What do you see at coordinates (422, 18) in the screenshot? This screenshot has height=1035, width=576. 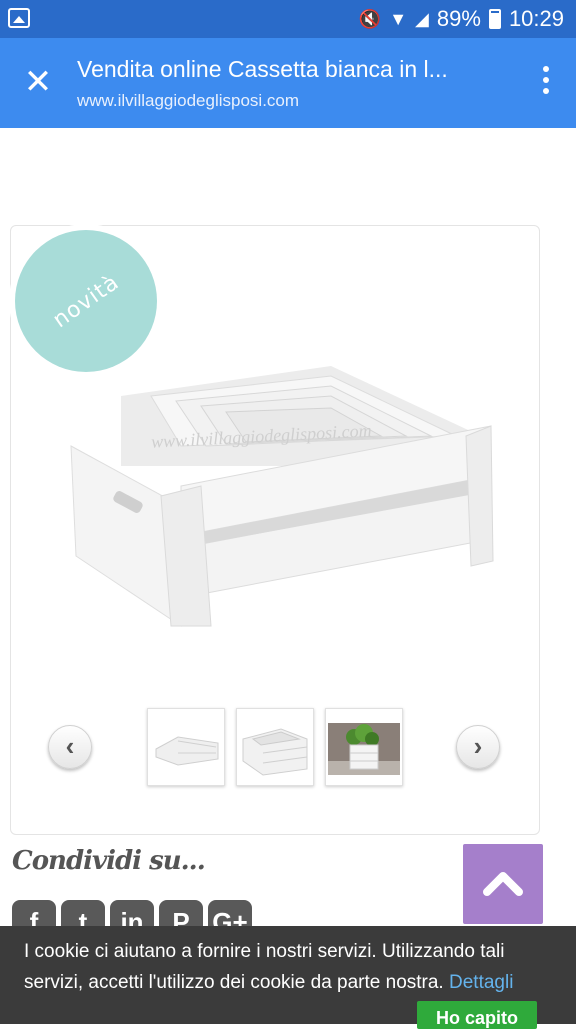 I see `signal-icon: ◢` at bounding box center [422, 18].